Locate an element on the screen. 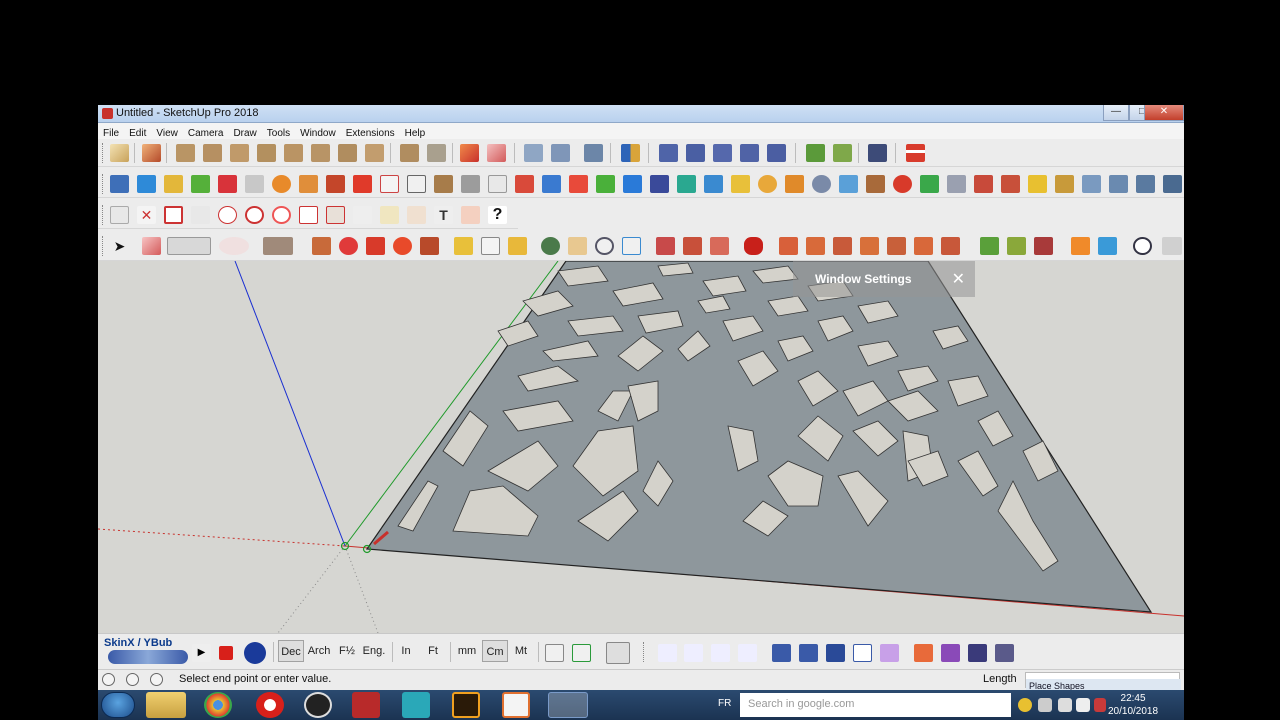  stop-icon is located at coordinates (226, 653).